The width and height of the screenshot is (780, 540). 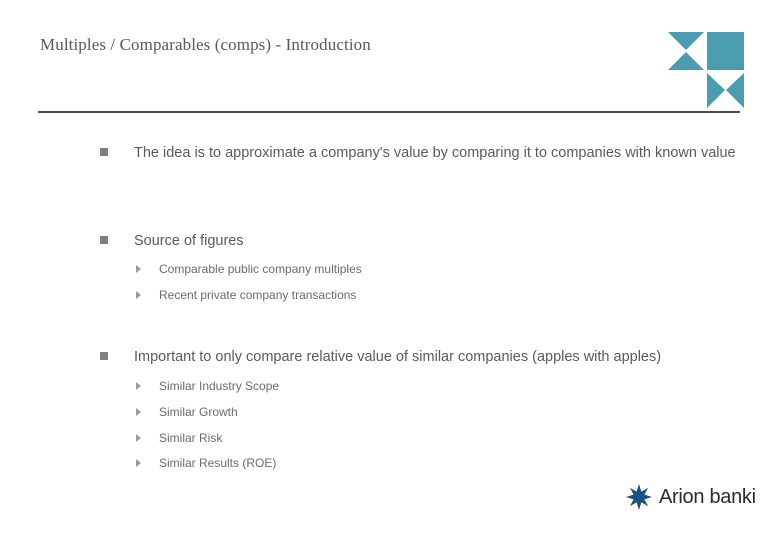 I want to click on sub-bullet-text: Similar Growth, so click(x=198, y=412).